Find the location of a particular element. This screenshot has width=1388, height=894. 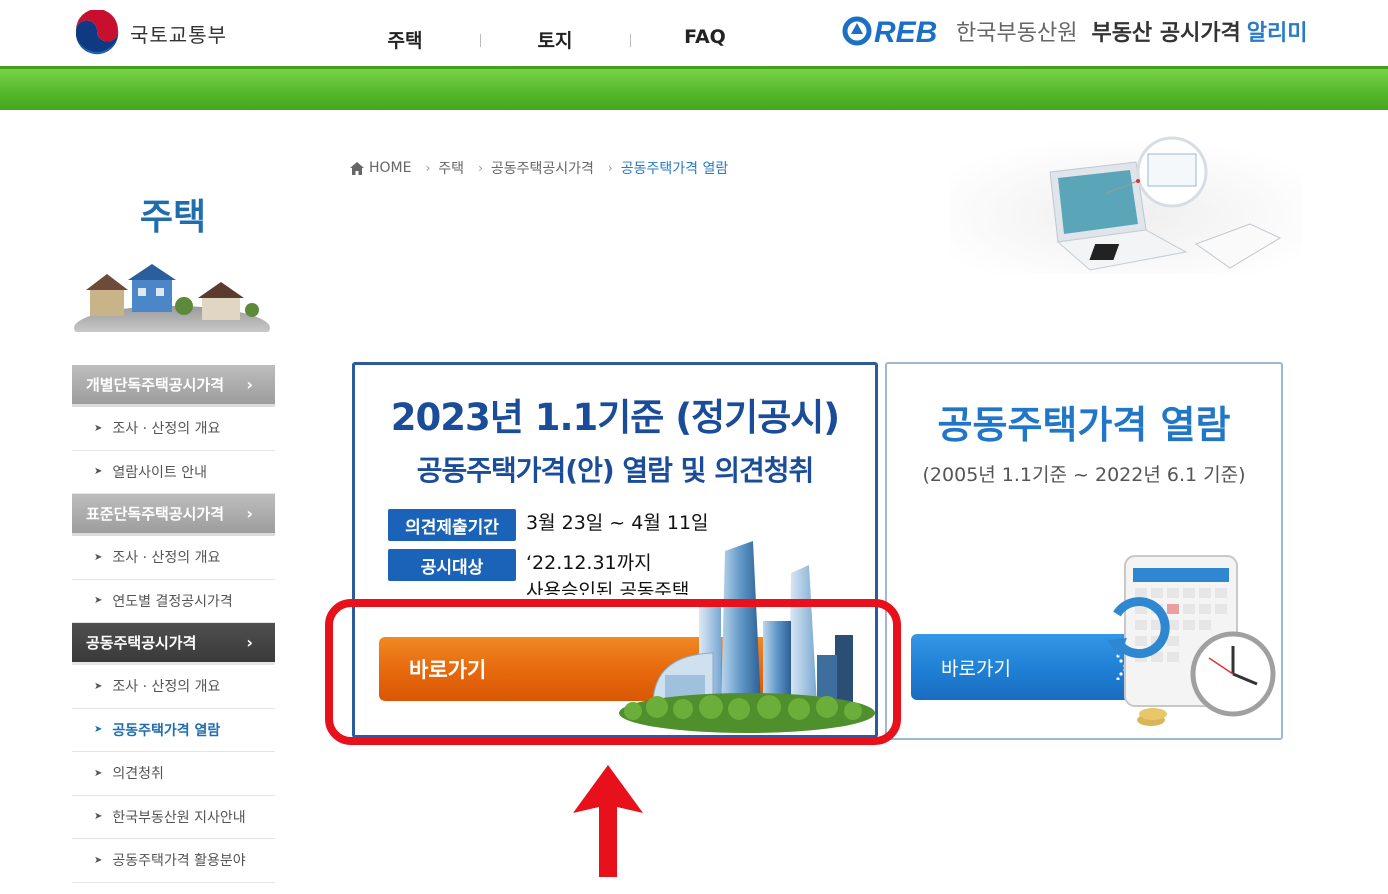

breadcrumb-apartment-price: 공동주택공시가격 is located at coordinates (542, 168).